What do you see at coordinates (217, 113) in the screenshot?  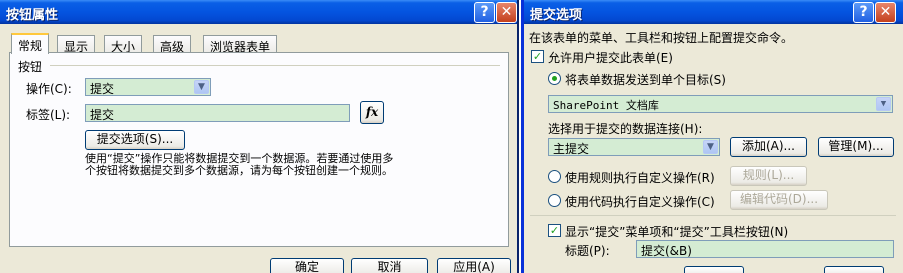 I see `tag-input: 提交` at bounding box center [217, 113].